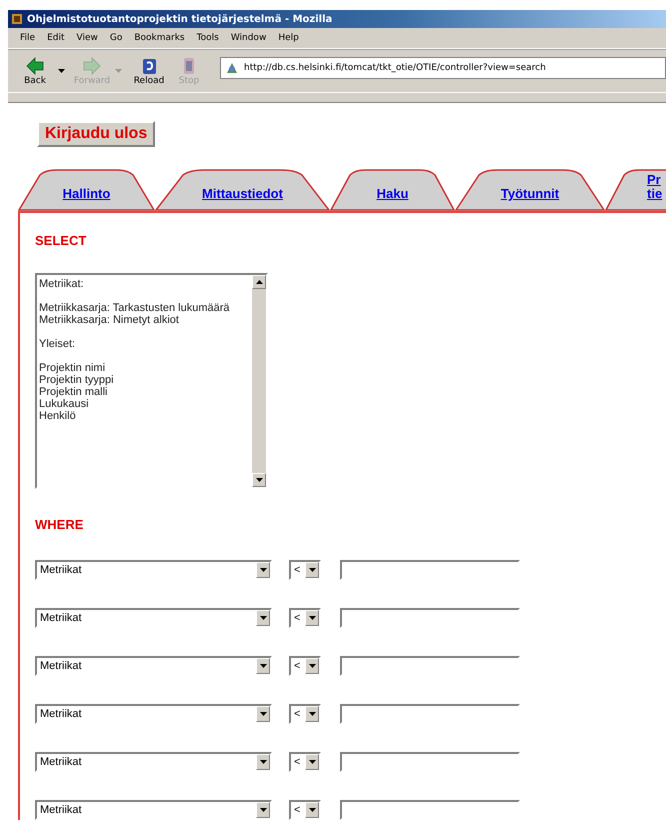  I want to click on column-listbox: Metriikat: Metriikkasarja: Tarkastusten lukumäärä Metriikkasarja: Nimetyt alkiot Yleiset: Projektin nimi Projektin tyyppi Projektin malli Lukukausi Henkilö, so click(151, 381).